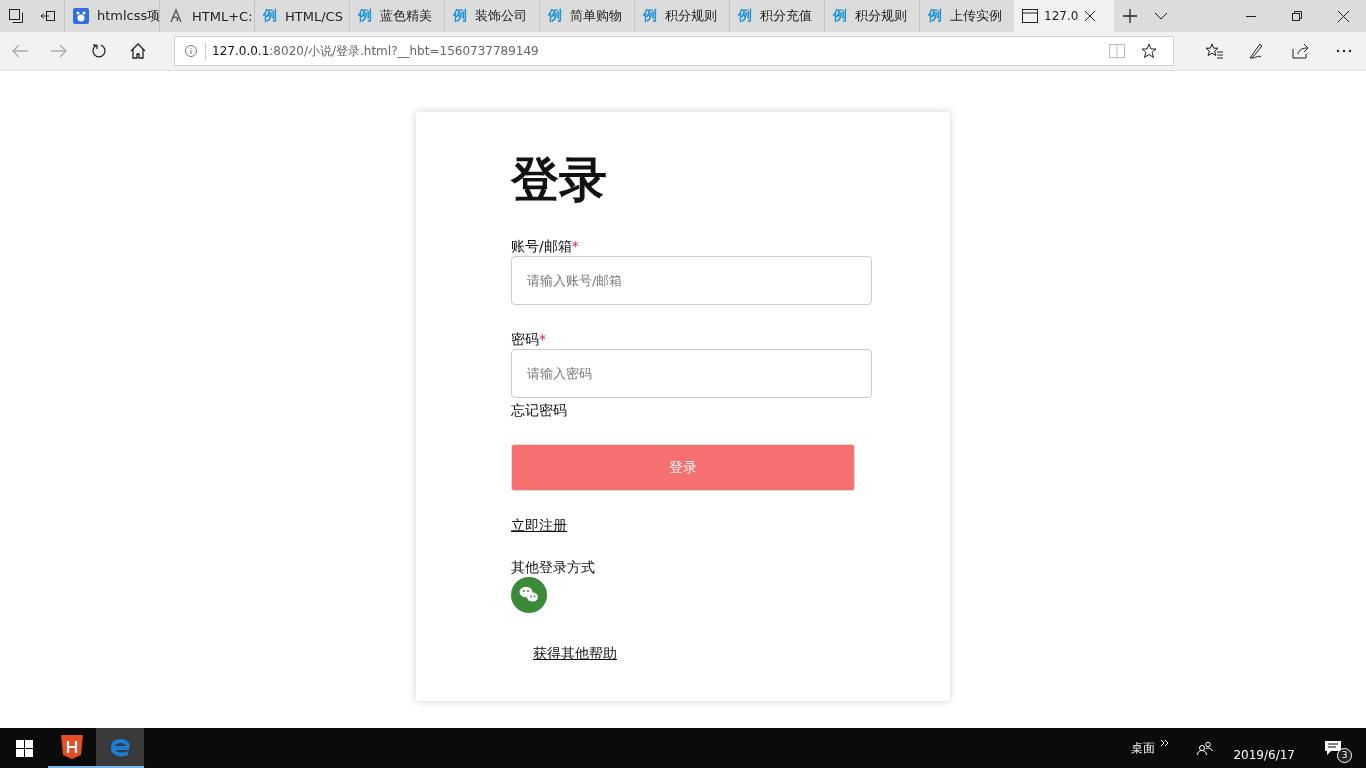  What do you see at coordinates (1344, 755) in the screenshot?
I see `notification-count: 3` at bounding box center [1344, 755].